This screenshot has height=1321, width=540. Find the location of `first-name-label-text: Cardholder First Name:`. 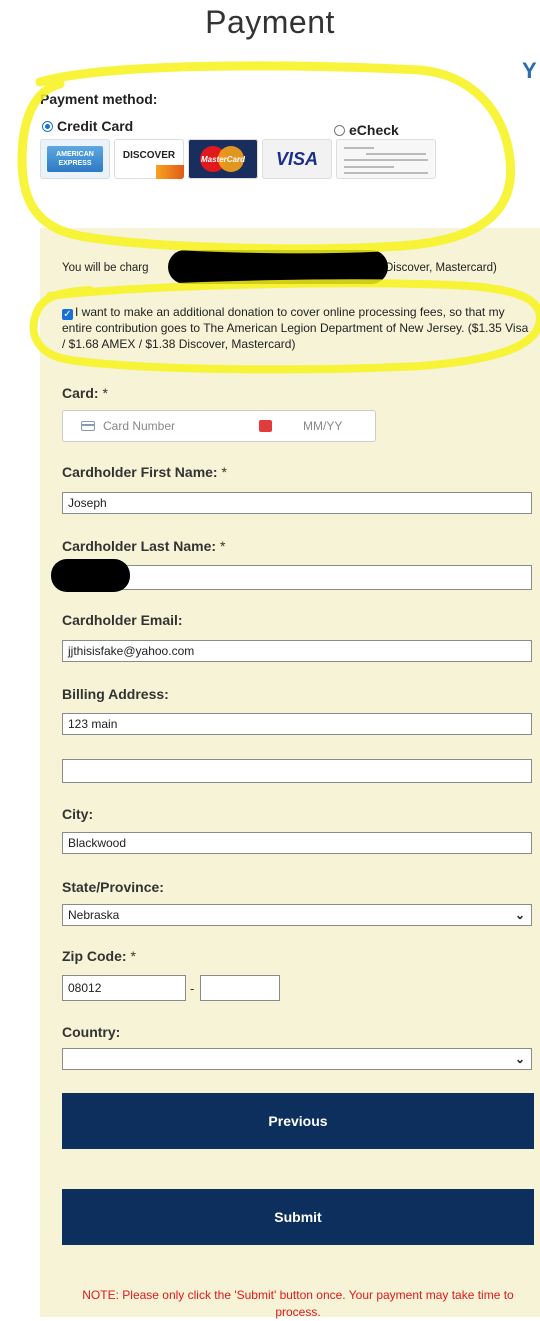

first-name-label-text: Cardholder First Name: is located at coordinates (140, 472).